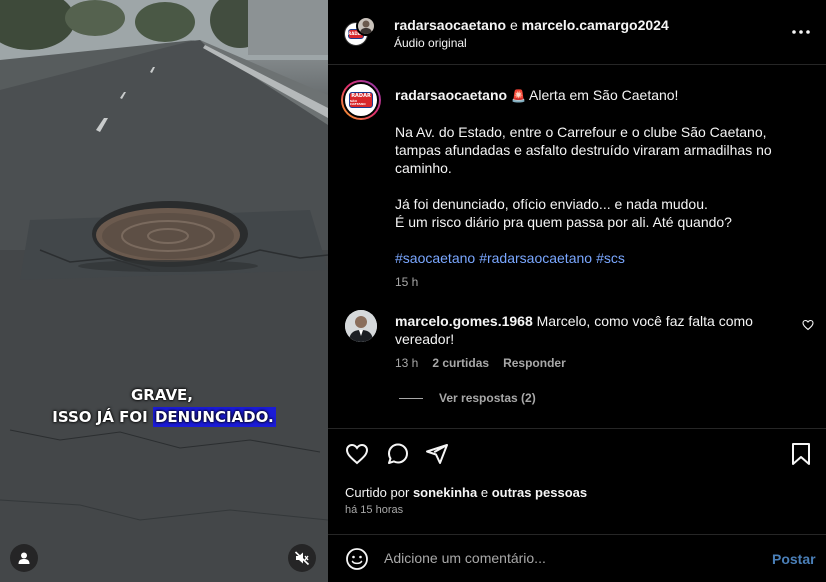  I want to click on speaker-muted-icon, so click(302, 558).